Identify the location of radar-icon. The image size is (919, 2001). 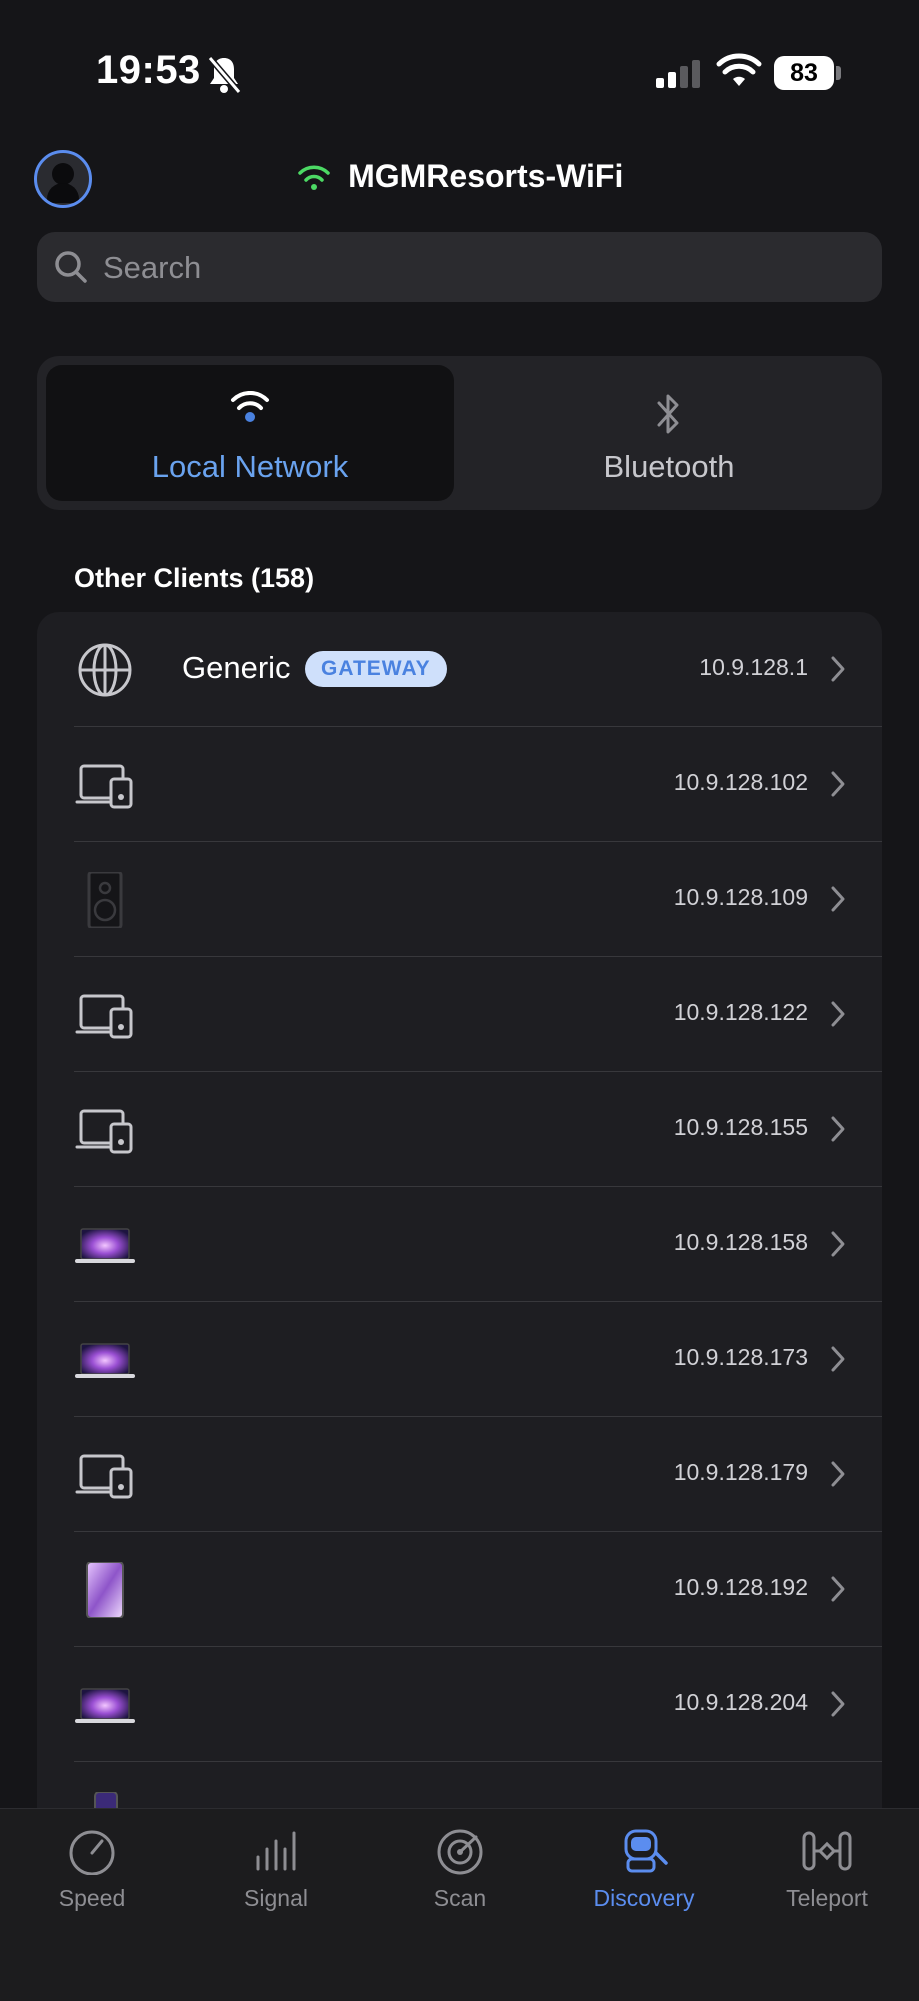
(460, 1852).